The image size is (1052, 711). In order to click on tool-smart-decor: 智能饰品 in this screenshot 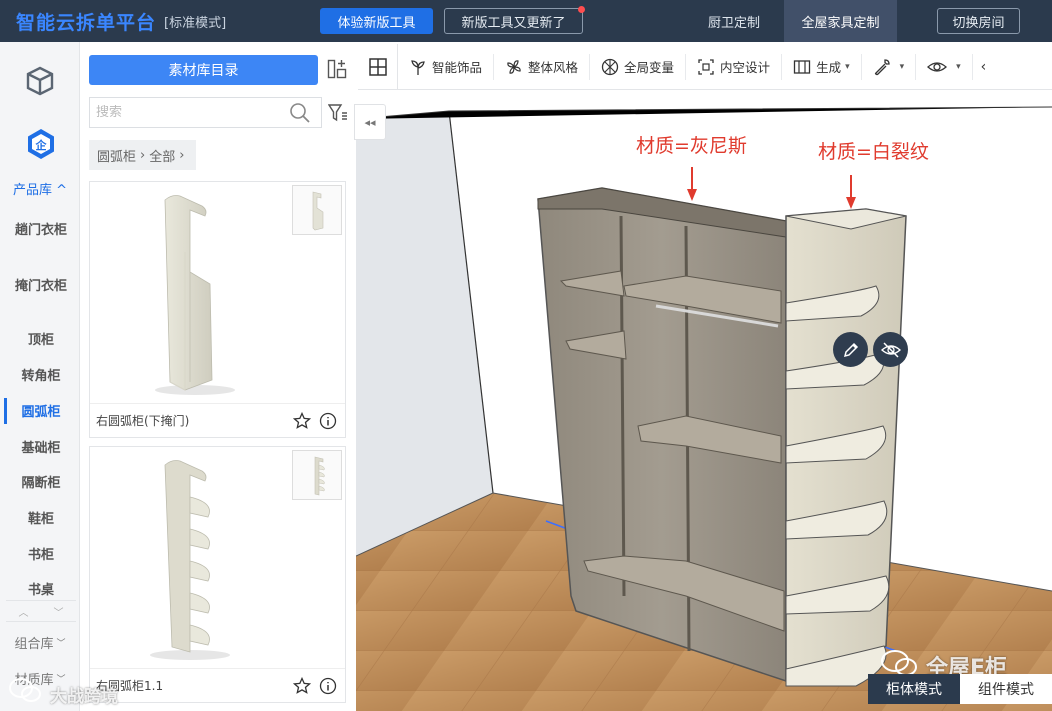, I will do `click(446, 66)`.